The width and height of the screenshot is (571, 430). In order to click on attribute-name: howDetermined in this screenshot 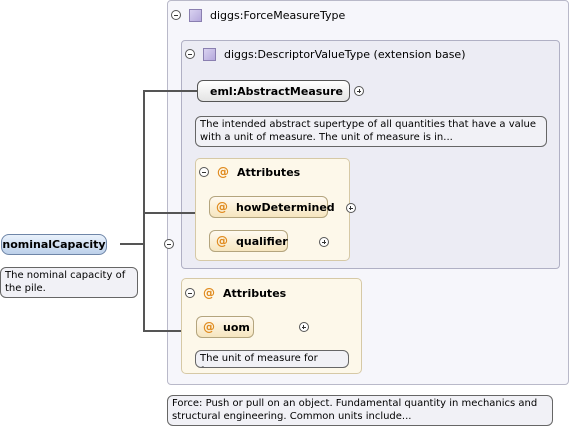, I will do `click(285, 207)`.